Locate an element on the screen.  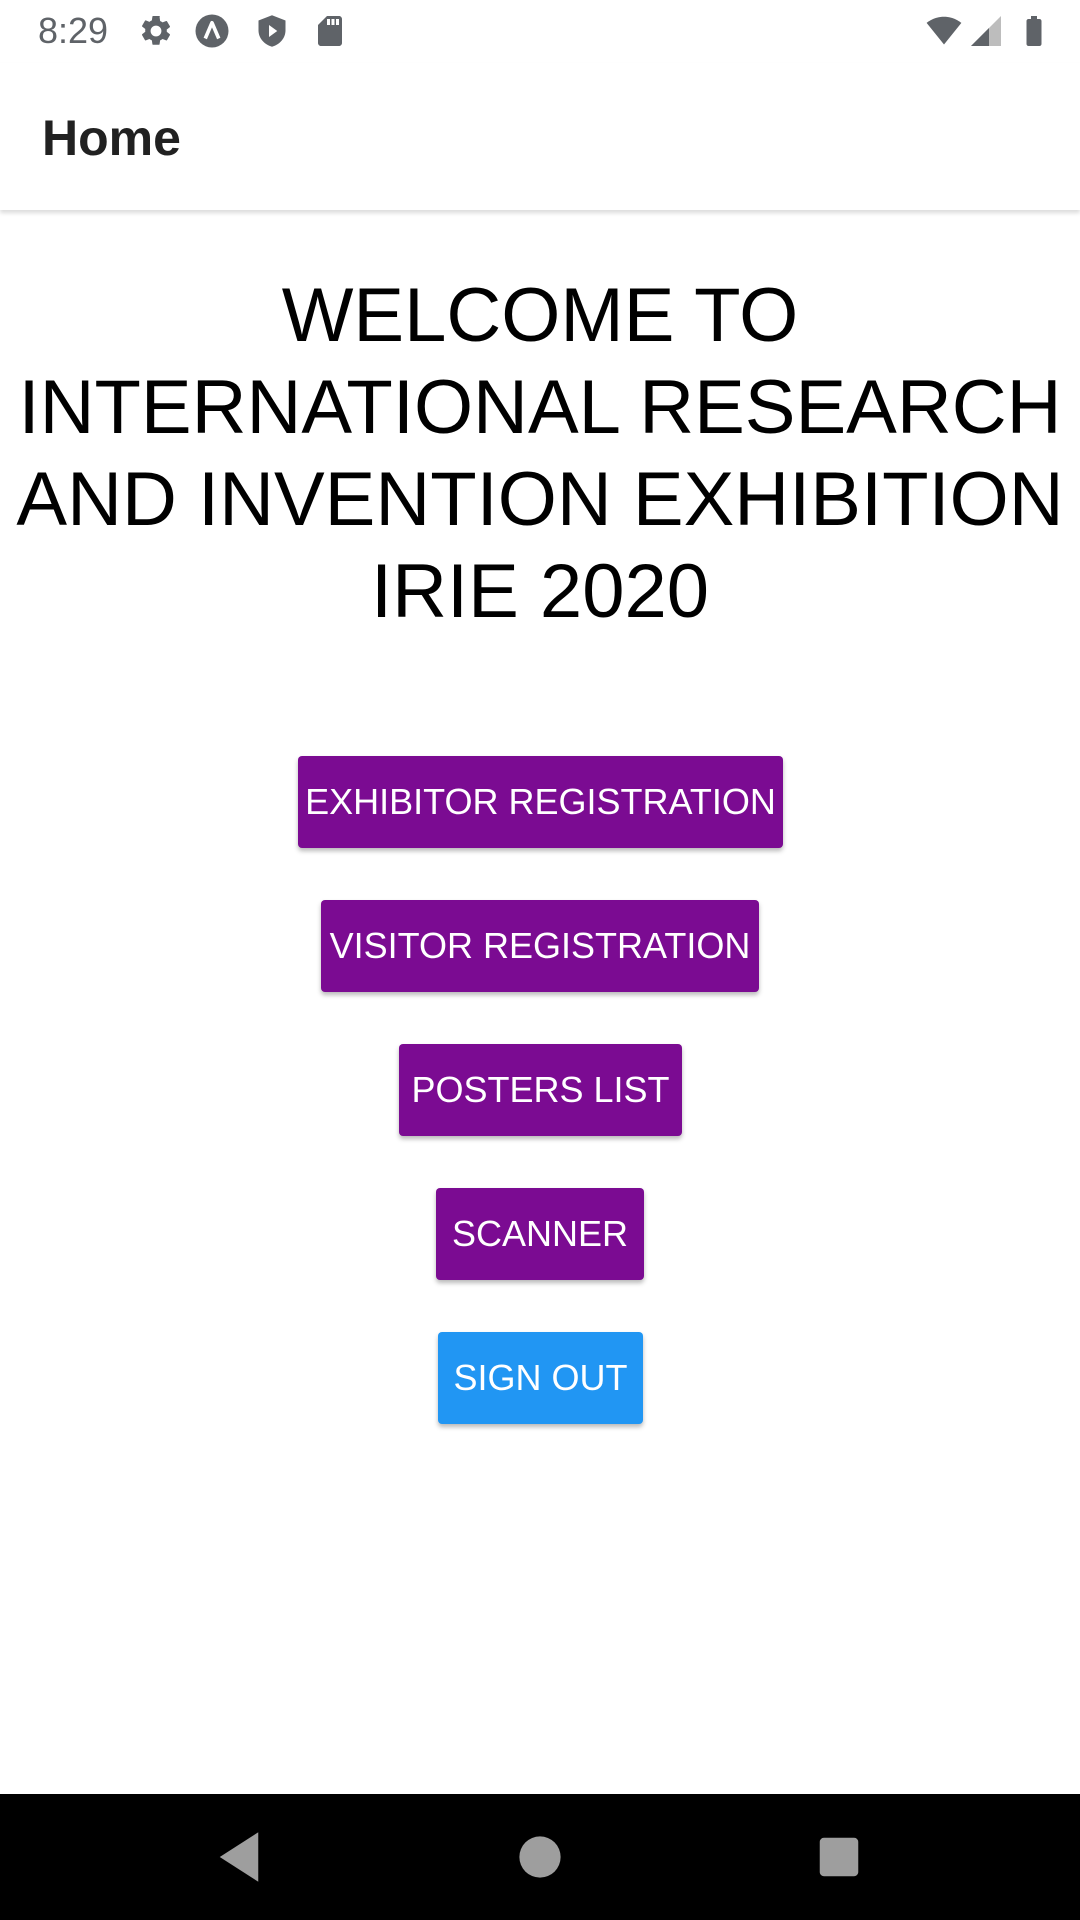
status-time: 8:29 is located at coordinates (73, 30).